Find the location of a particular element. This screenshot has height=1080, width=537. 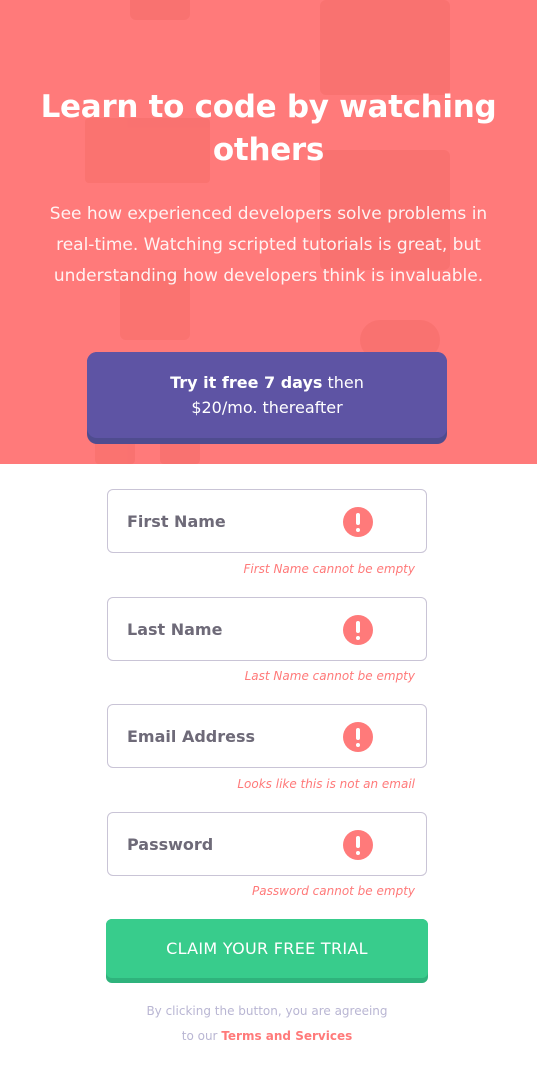

claim-trial-button: CLAIM YOUR FREE TRIAL is located at coordinates (267, 951).